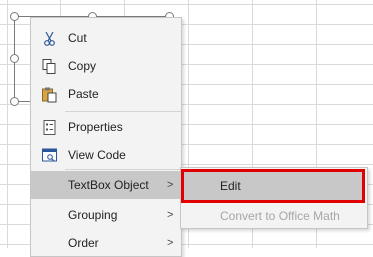  I want to click on menu-item-properties: Properties, so click(106, 127).